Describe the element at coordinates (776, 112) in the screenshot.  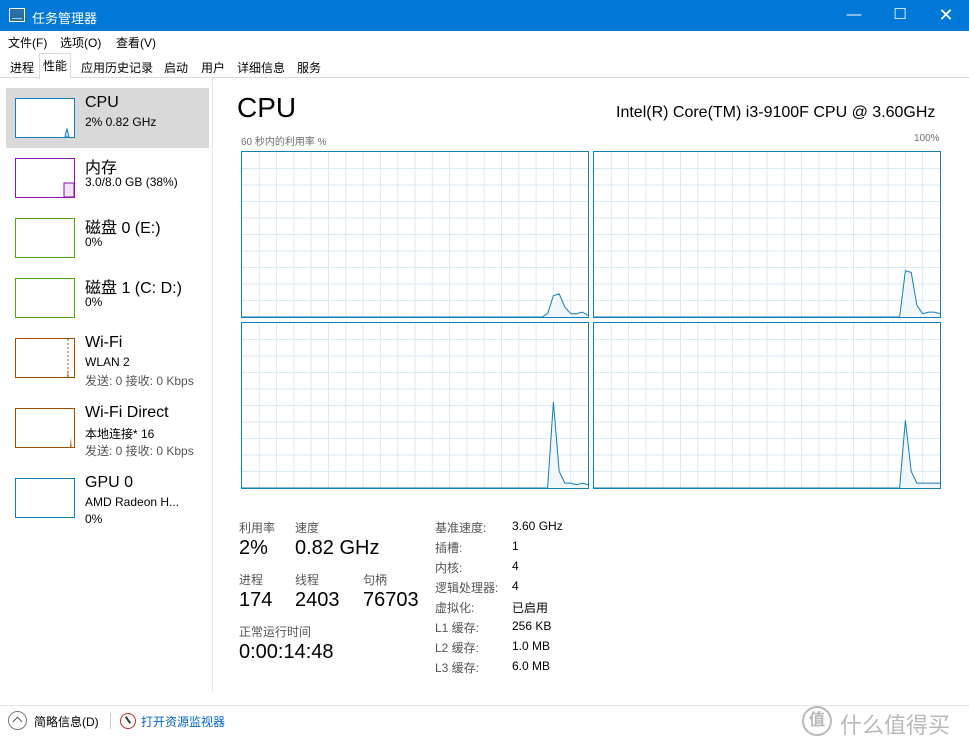
I see `cpu-model-name: Intel(R) Core(TM) i3-9100F CPU @ 3.60GHz` at that location.